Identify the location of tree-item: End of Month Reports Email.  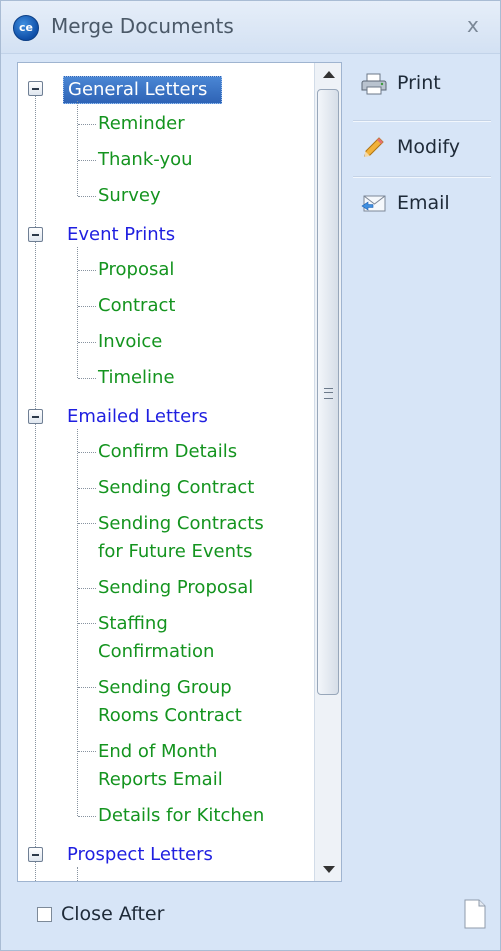
(195, 767).